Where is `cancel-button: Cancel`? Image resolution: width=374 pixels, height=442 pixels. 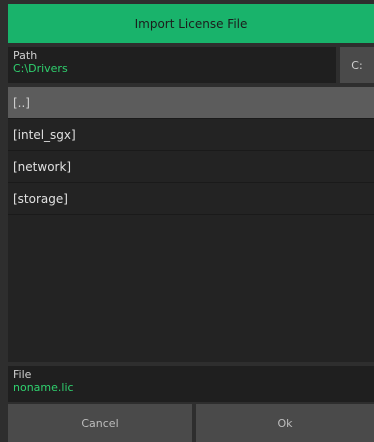 cancel-button: Cancel is located at coordinates (100, 423).